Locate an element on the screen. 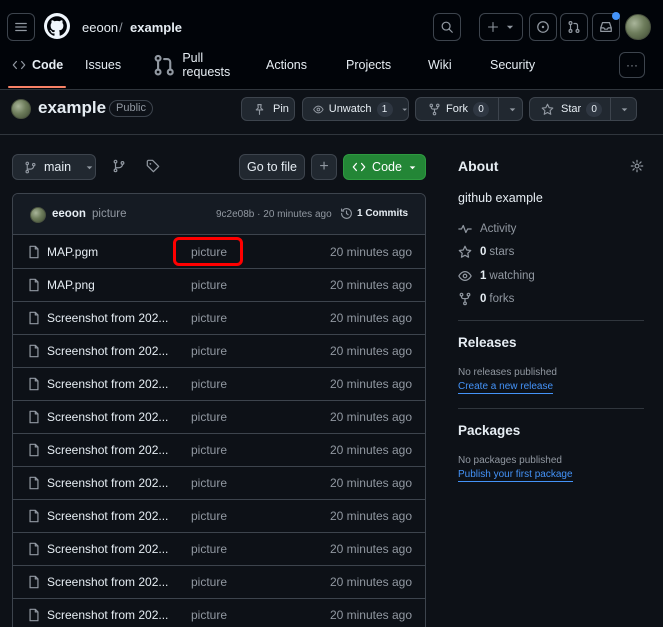 The height and width of the screenshot is (627, 663). commit-author: eeoon is located at coordinates (69, 214).